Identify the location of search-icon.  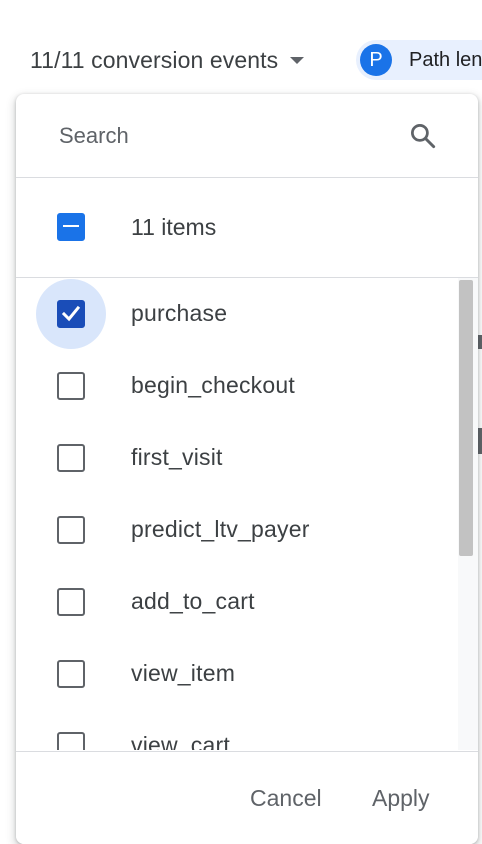
(423, 136).